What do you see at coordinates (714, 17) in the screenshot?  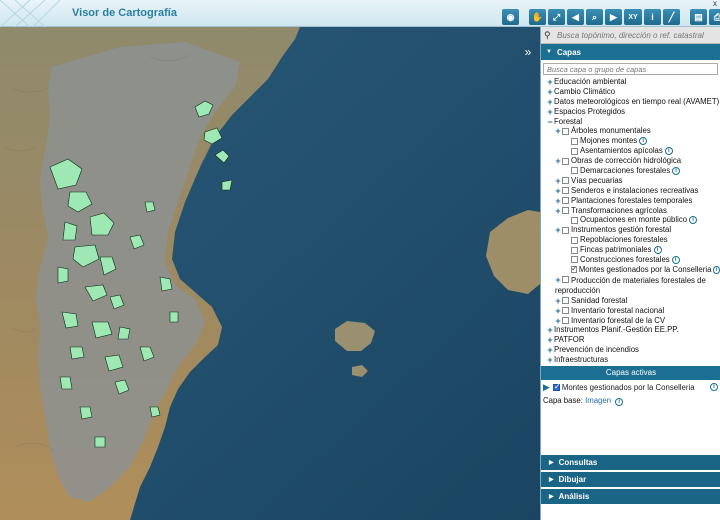 I see `print-tool-button: ⎙` at bounding box center [714, 17].